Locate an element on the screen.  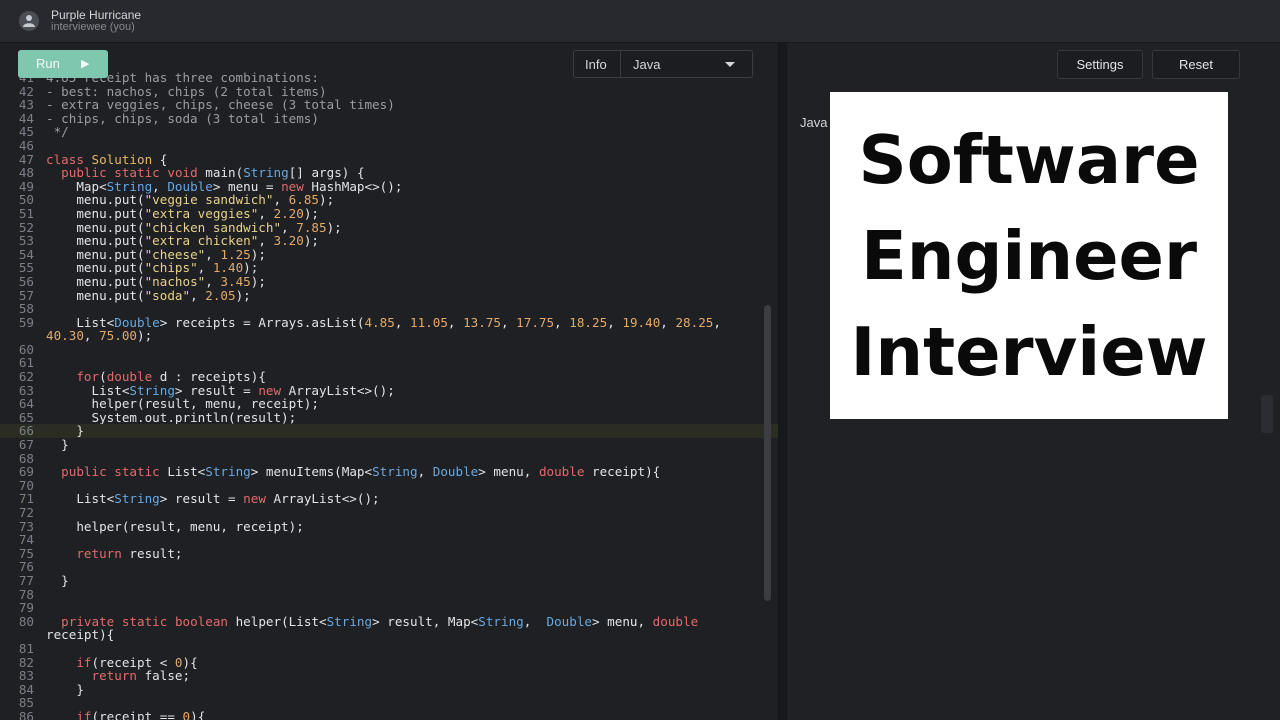
code-line: 86 if(receipt == 0){ is located at coordinates (389, 715).